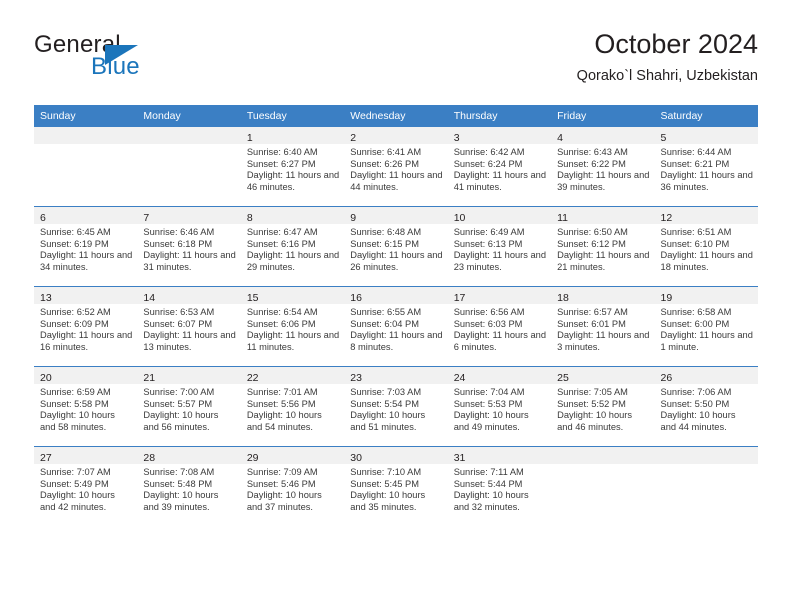  Describe the element at coordinates (282, 312) in the screenshot. I see `sunrise-text: Sunrise: 6:54 AM` at that location.